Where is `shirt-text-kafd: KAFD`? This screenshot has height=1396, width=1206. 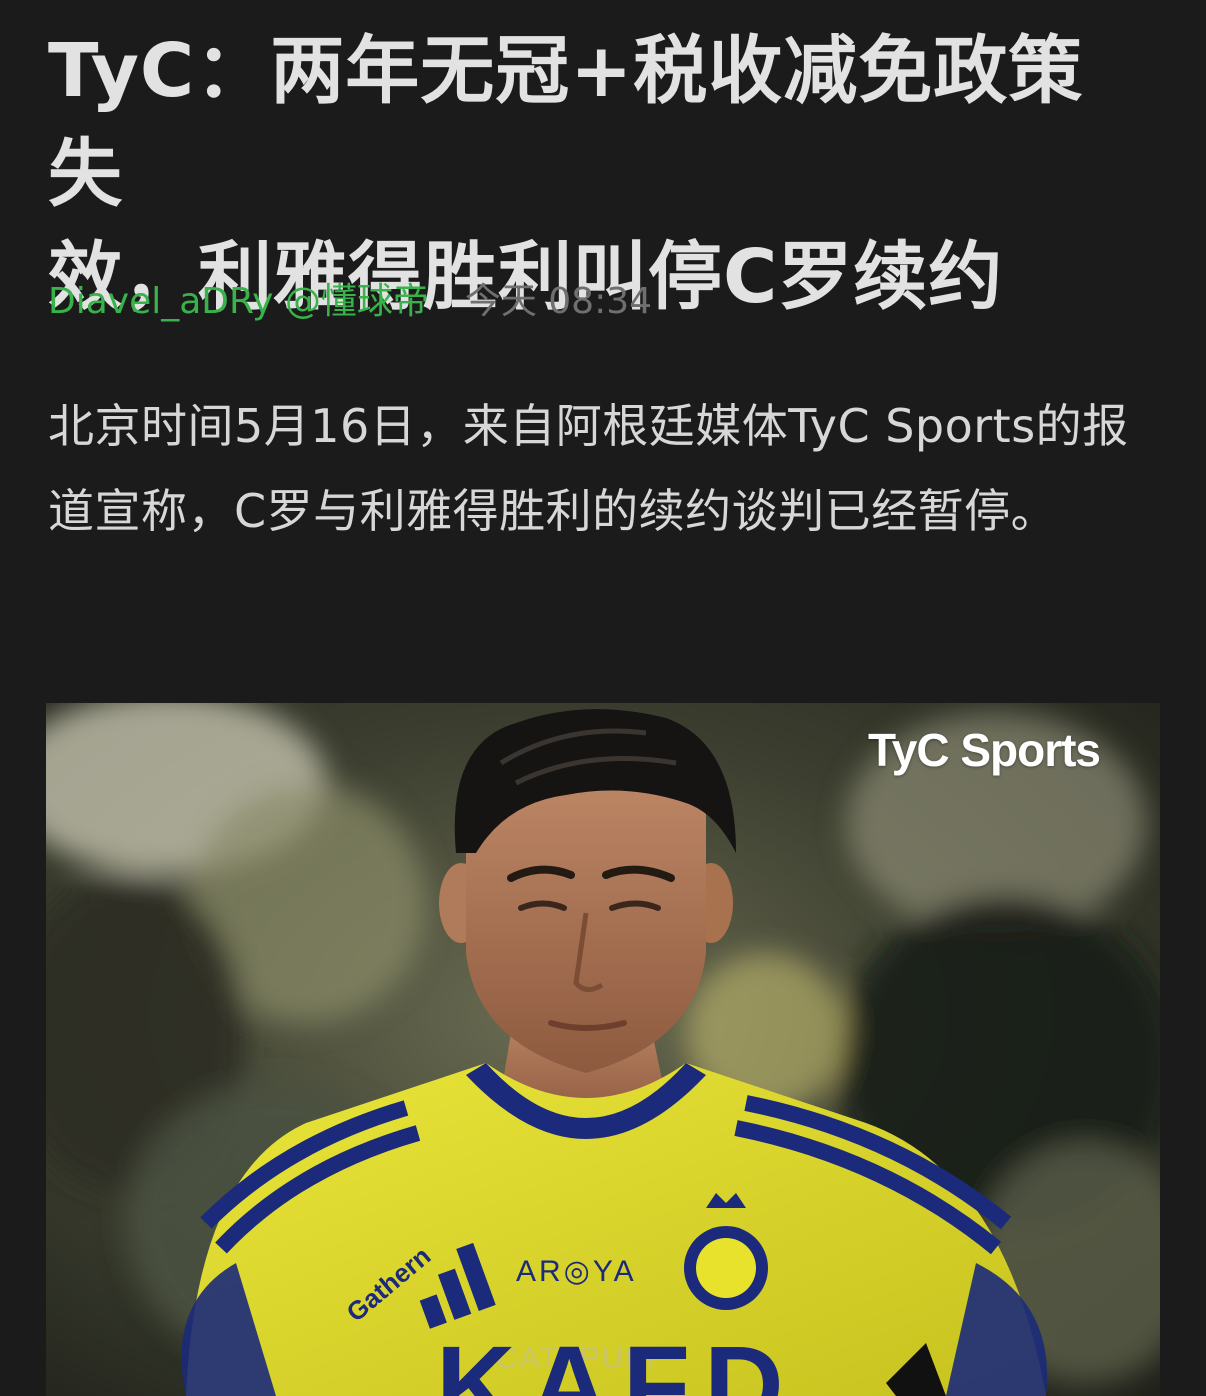
shirt-text-kafd: KAFD is located at coordinates (617, 1360).